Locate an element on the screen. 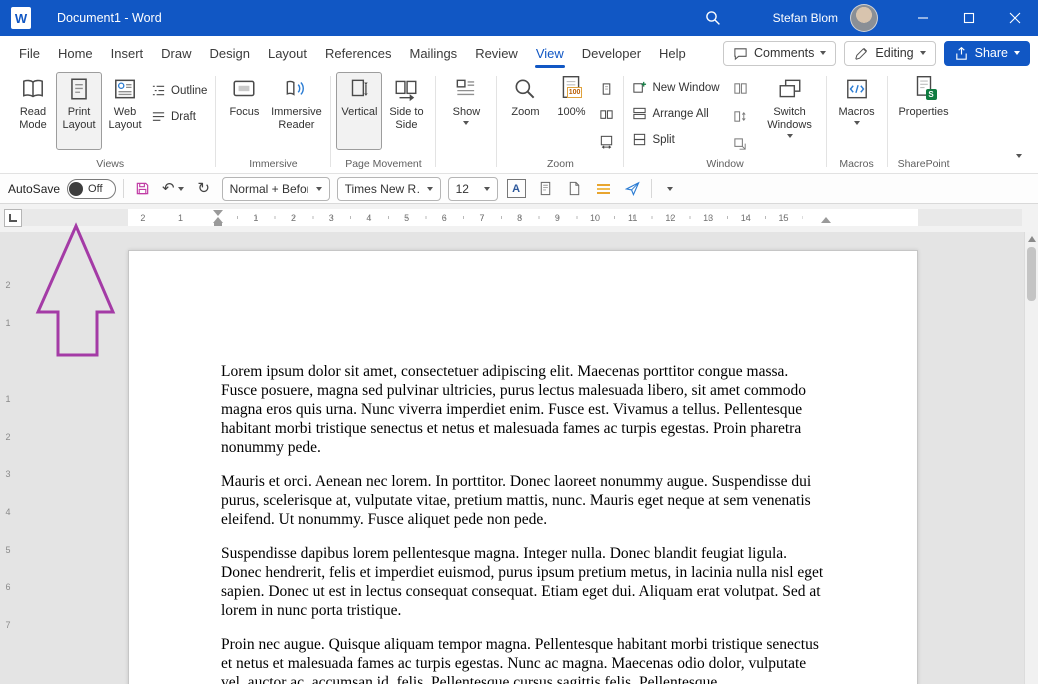  save-icon is located at coordinates (142, 188).